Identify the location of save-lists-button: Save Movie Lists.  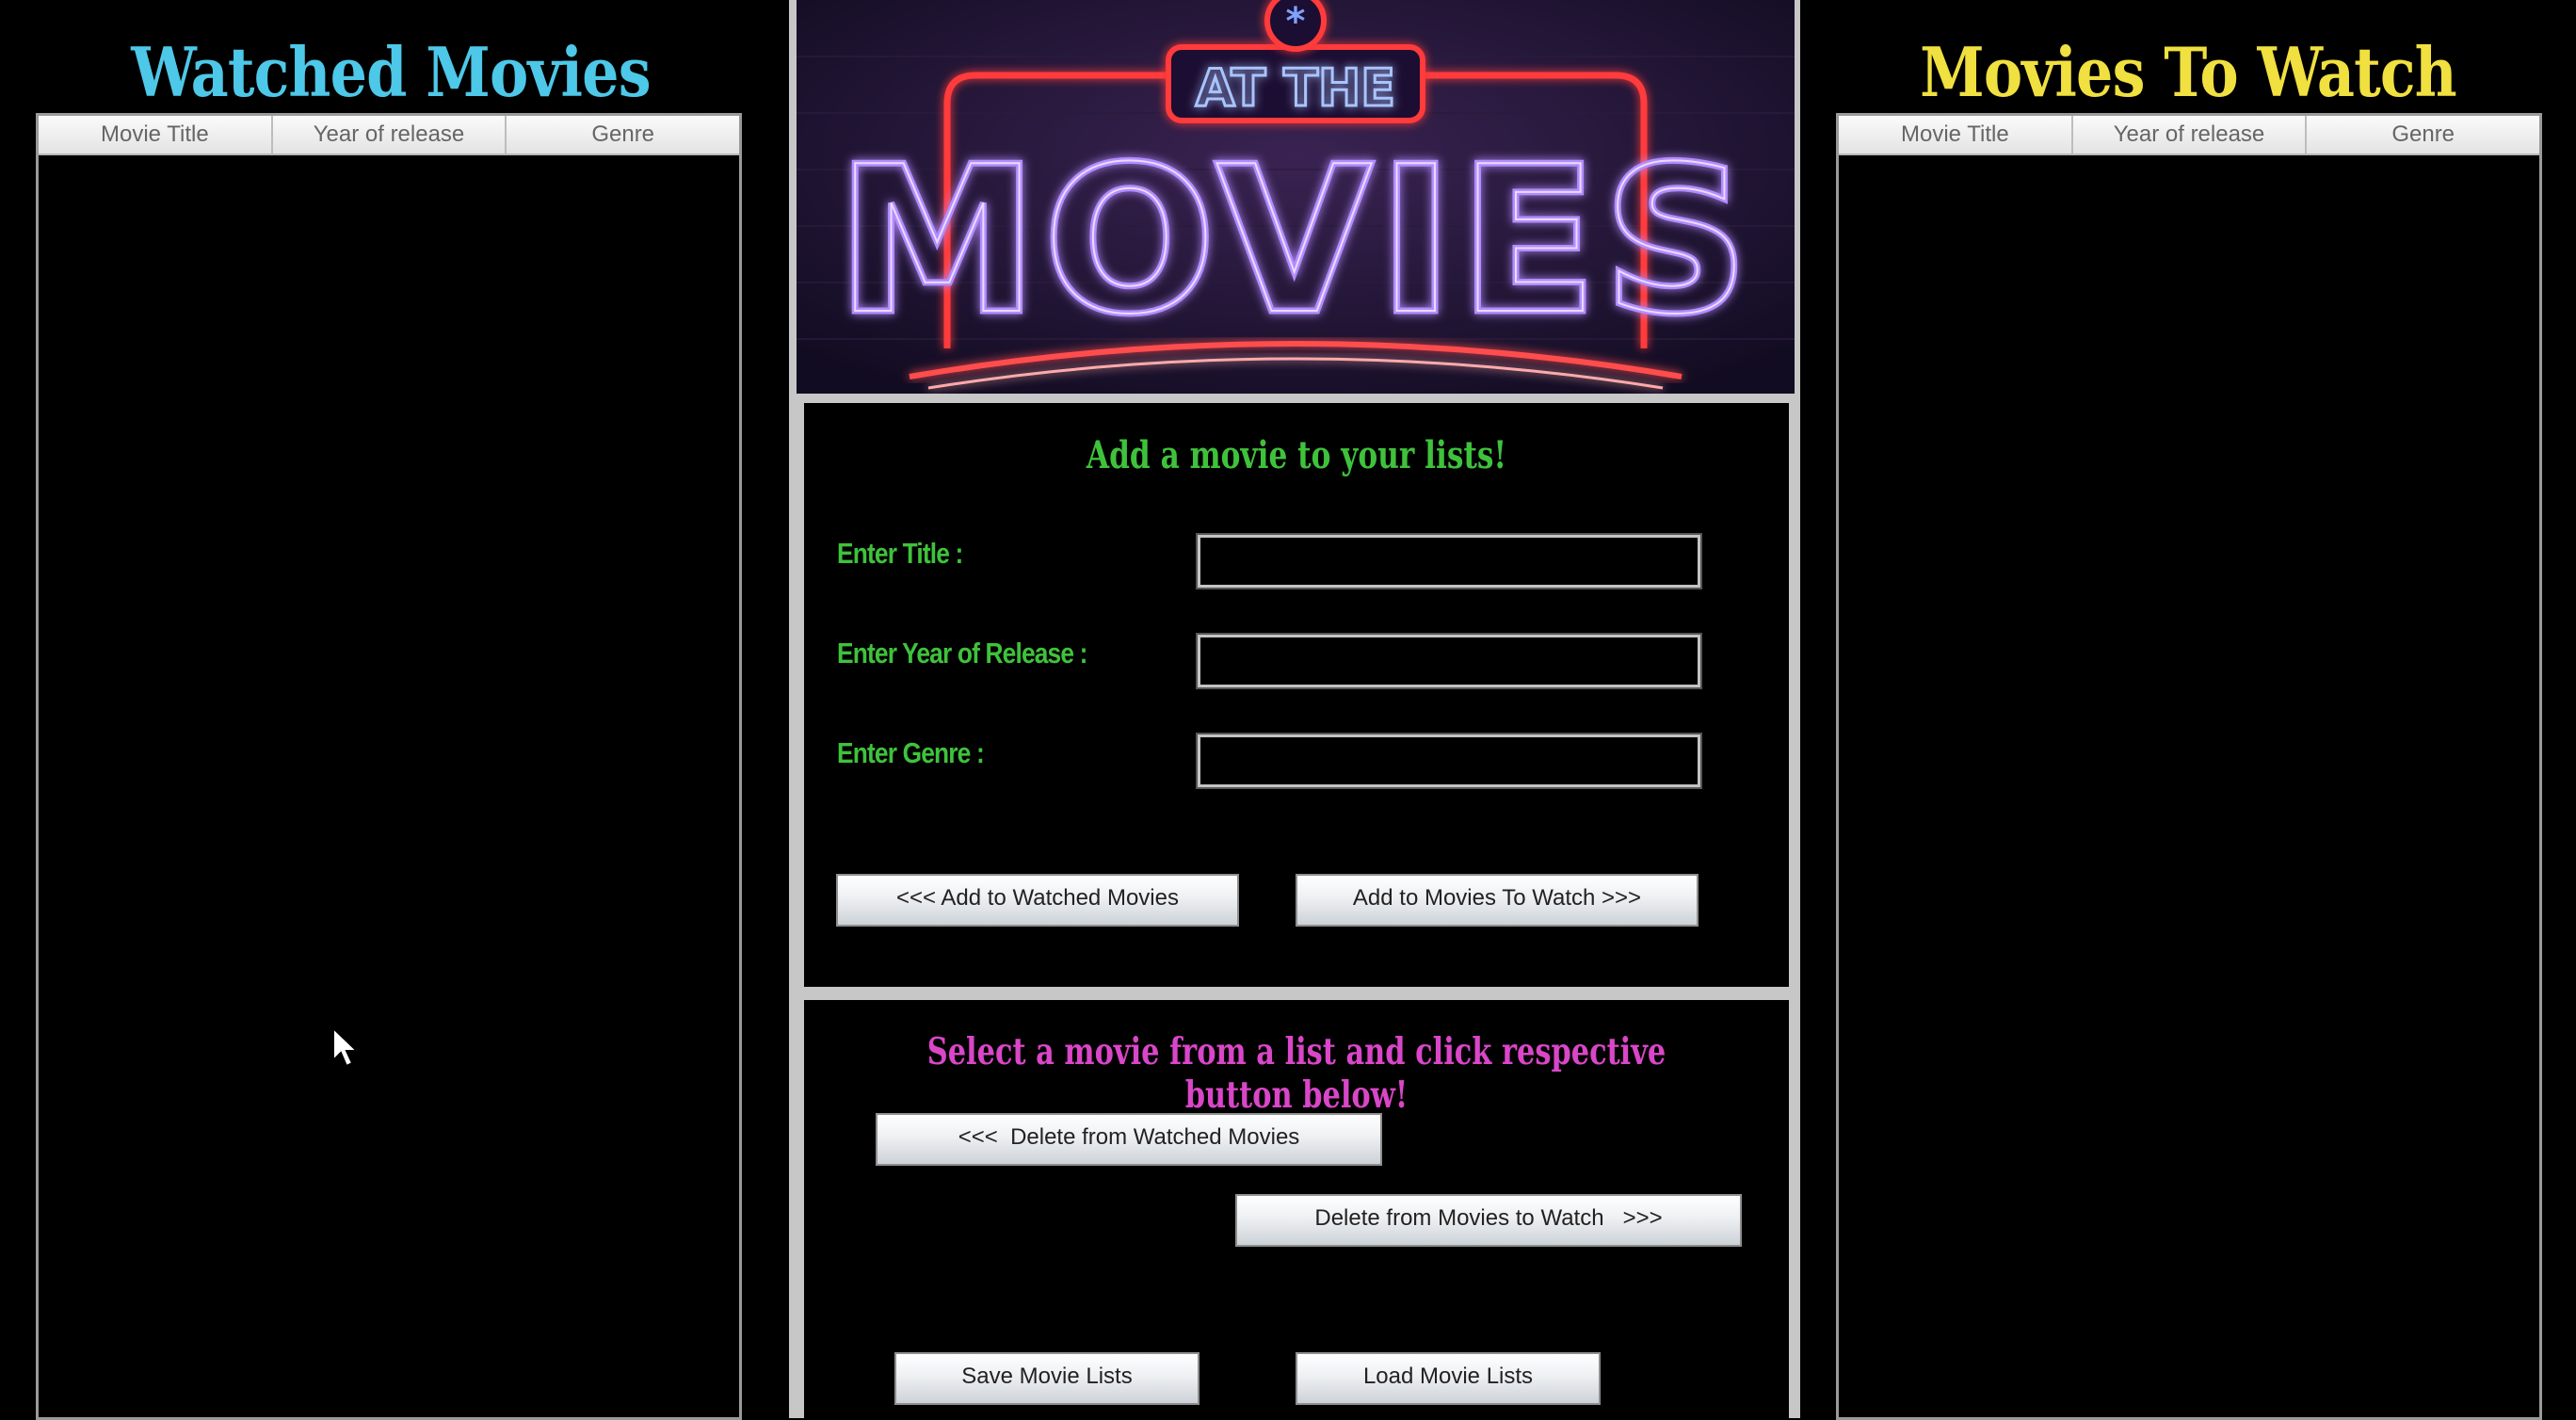
(1046, 1378).